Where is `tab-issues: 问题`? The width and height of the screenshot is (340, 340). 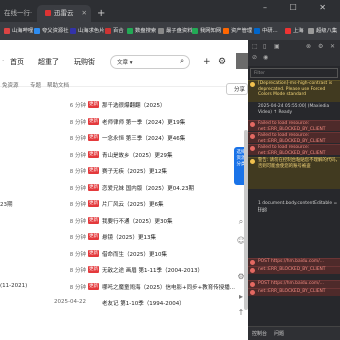
tab-issues: 问题 is located at coordinates (279, 333).